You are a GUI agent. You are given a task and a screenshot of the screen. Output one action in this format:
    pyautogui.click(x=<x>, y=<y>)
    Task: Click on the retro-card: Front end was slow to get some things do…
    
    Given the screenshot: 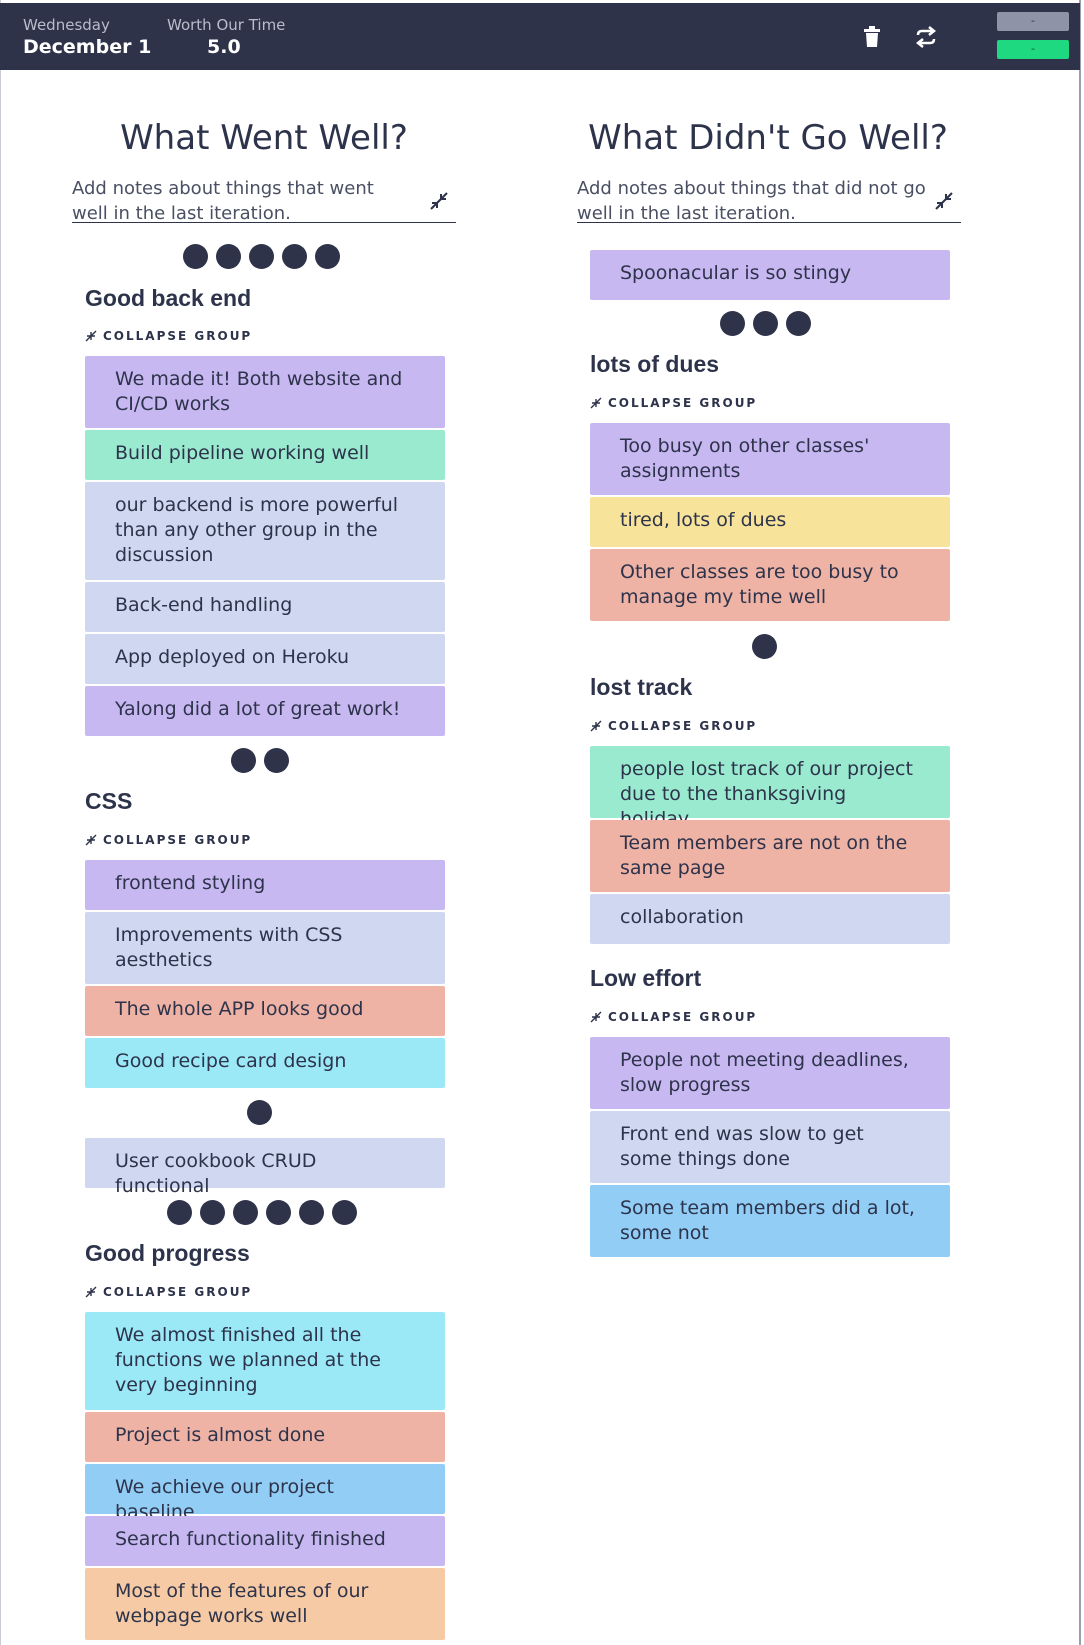 What is the action you would take?
    pyautogui.click(x=770, y=1147)
    